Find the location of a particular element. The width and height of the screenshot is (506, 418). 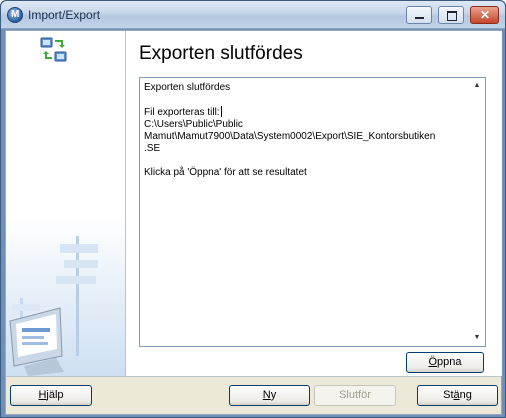

button-label-part: jälp is located at coordinates (55, 395).